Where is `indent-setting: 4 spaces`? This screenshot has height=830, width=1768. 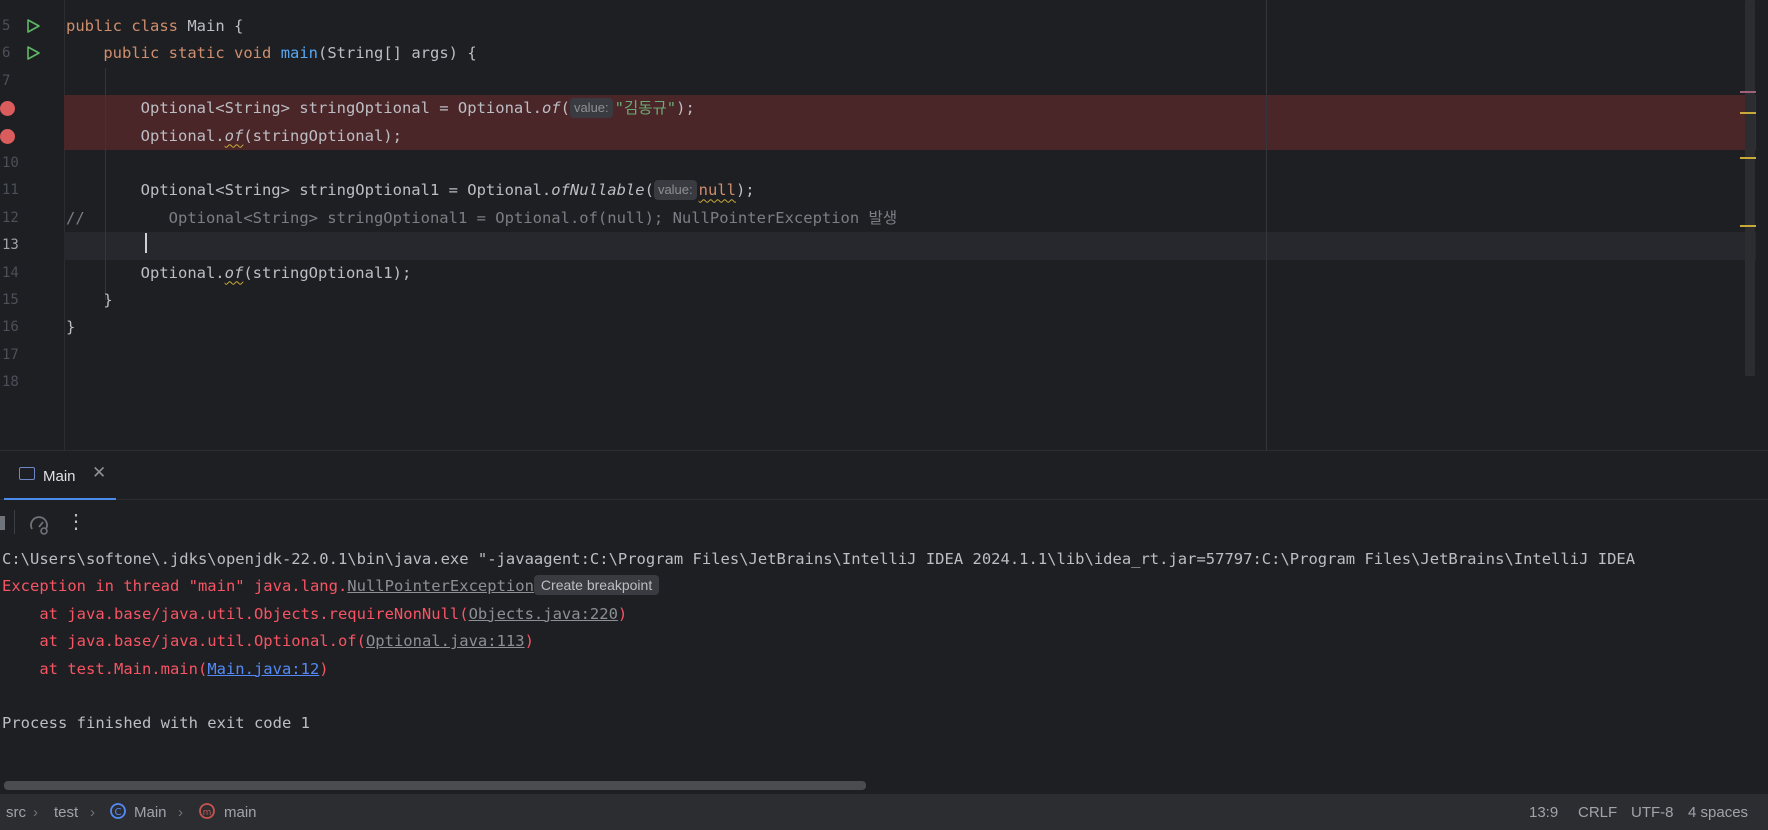
indent-setting: 4 spaces is located at coordinates (1718, 812).